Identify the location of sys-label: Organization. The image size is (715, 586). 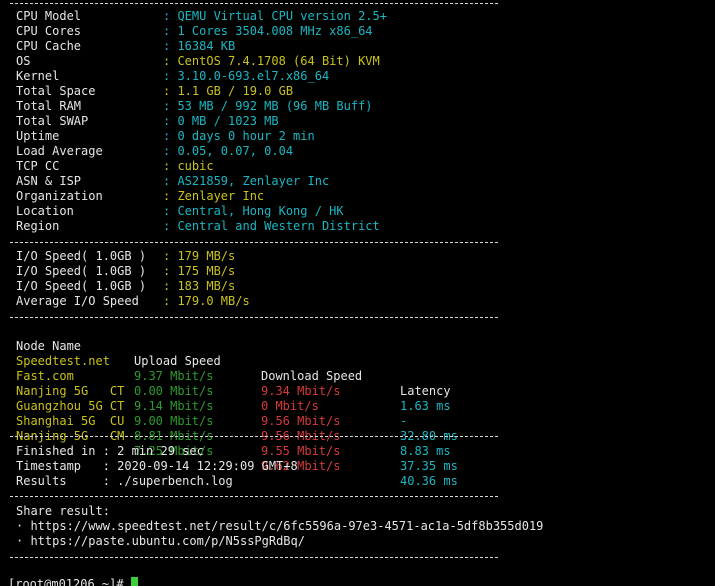
(59, 196).